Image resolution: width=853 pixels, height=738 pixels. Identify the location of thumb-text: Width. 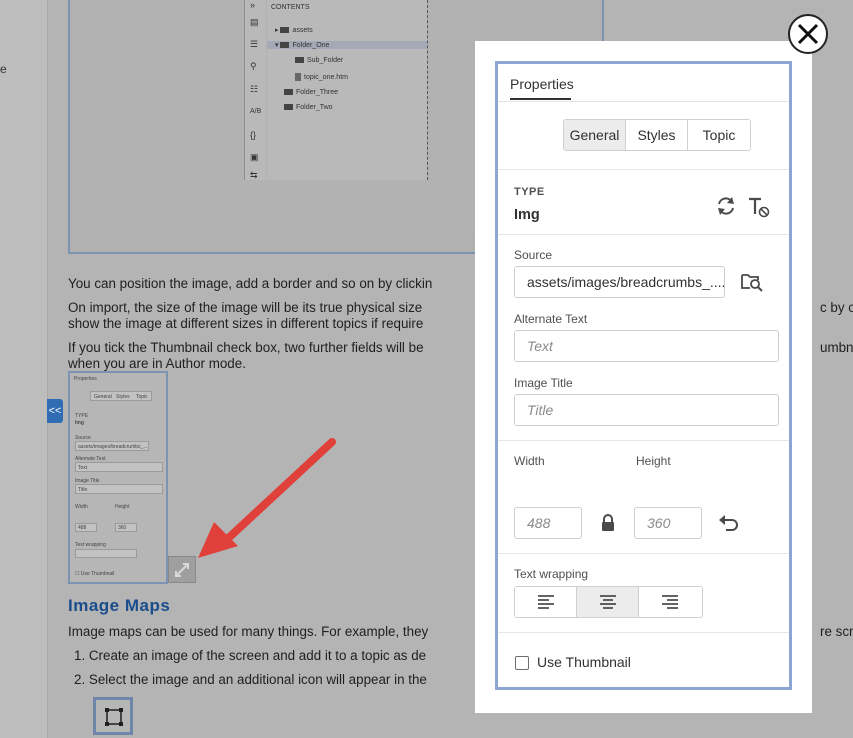
(81, 507).